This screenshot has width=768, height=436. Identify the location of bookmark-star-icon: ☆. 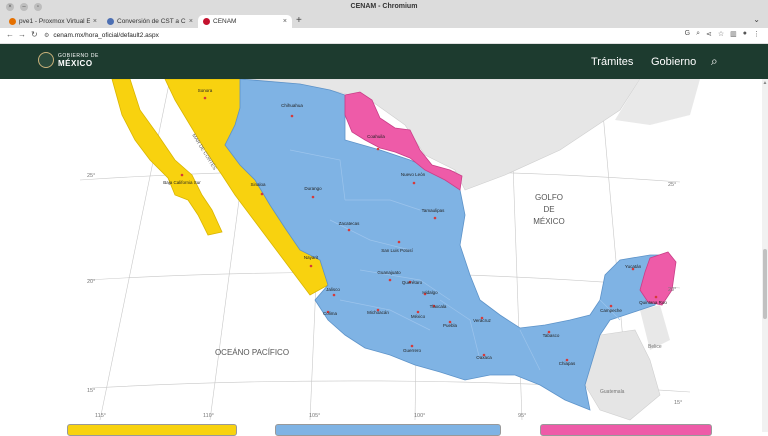
(721, 34).